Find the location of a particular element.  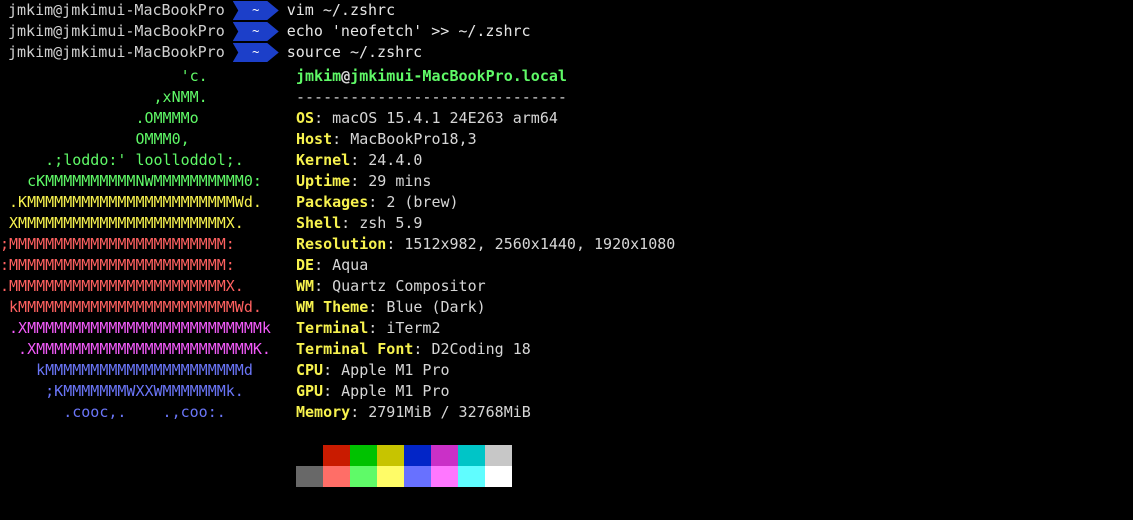

info-value: 2791MiB / 32768MiB is located at coordinates (449, 412).